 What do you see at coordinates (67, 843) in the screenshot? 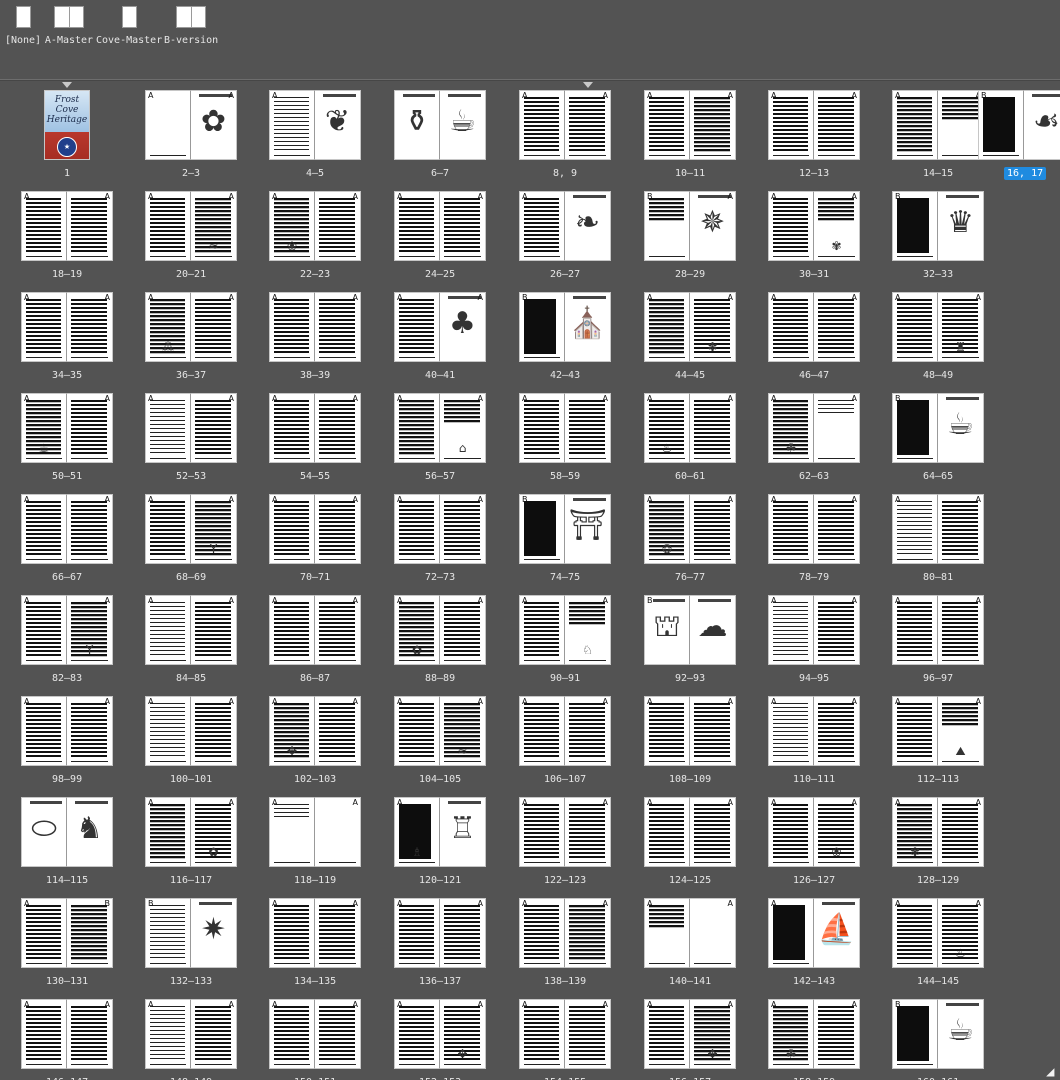
I see `spread-thumbnail: ⬭ ♞ 114–115` at bounding box center [67, 843].